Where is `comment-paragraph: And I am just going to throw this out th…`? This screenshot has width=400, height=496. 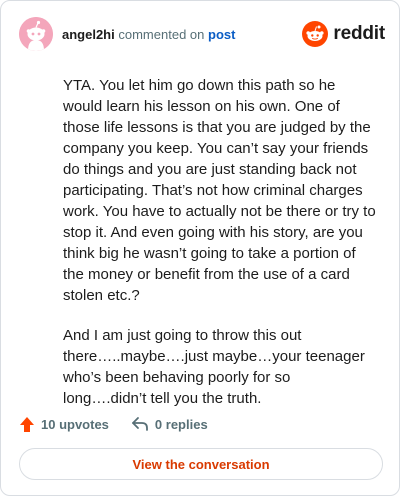 comment-paragraph: And I am just going to throw this out th… is located at coordinates (214, 367).